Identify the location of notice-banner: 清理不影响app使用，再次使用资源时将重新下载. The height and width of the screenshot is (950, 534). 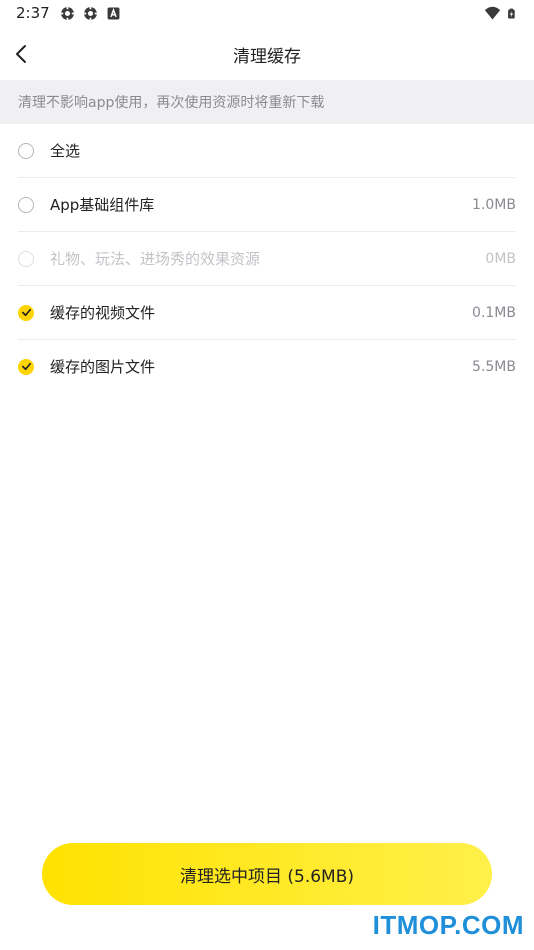
(267, 102).